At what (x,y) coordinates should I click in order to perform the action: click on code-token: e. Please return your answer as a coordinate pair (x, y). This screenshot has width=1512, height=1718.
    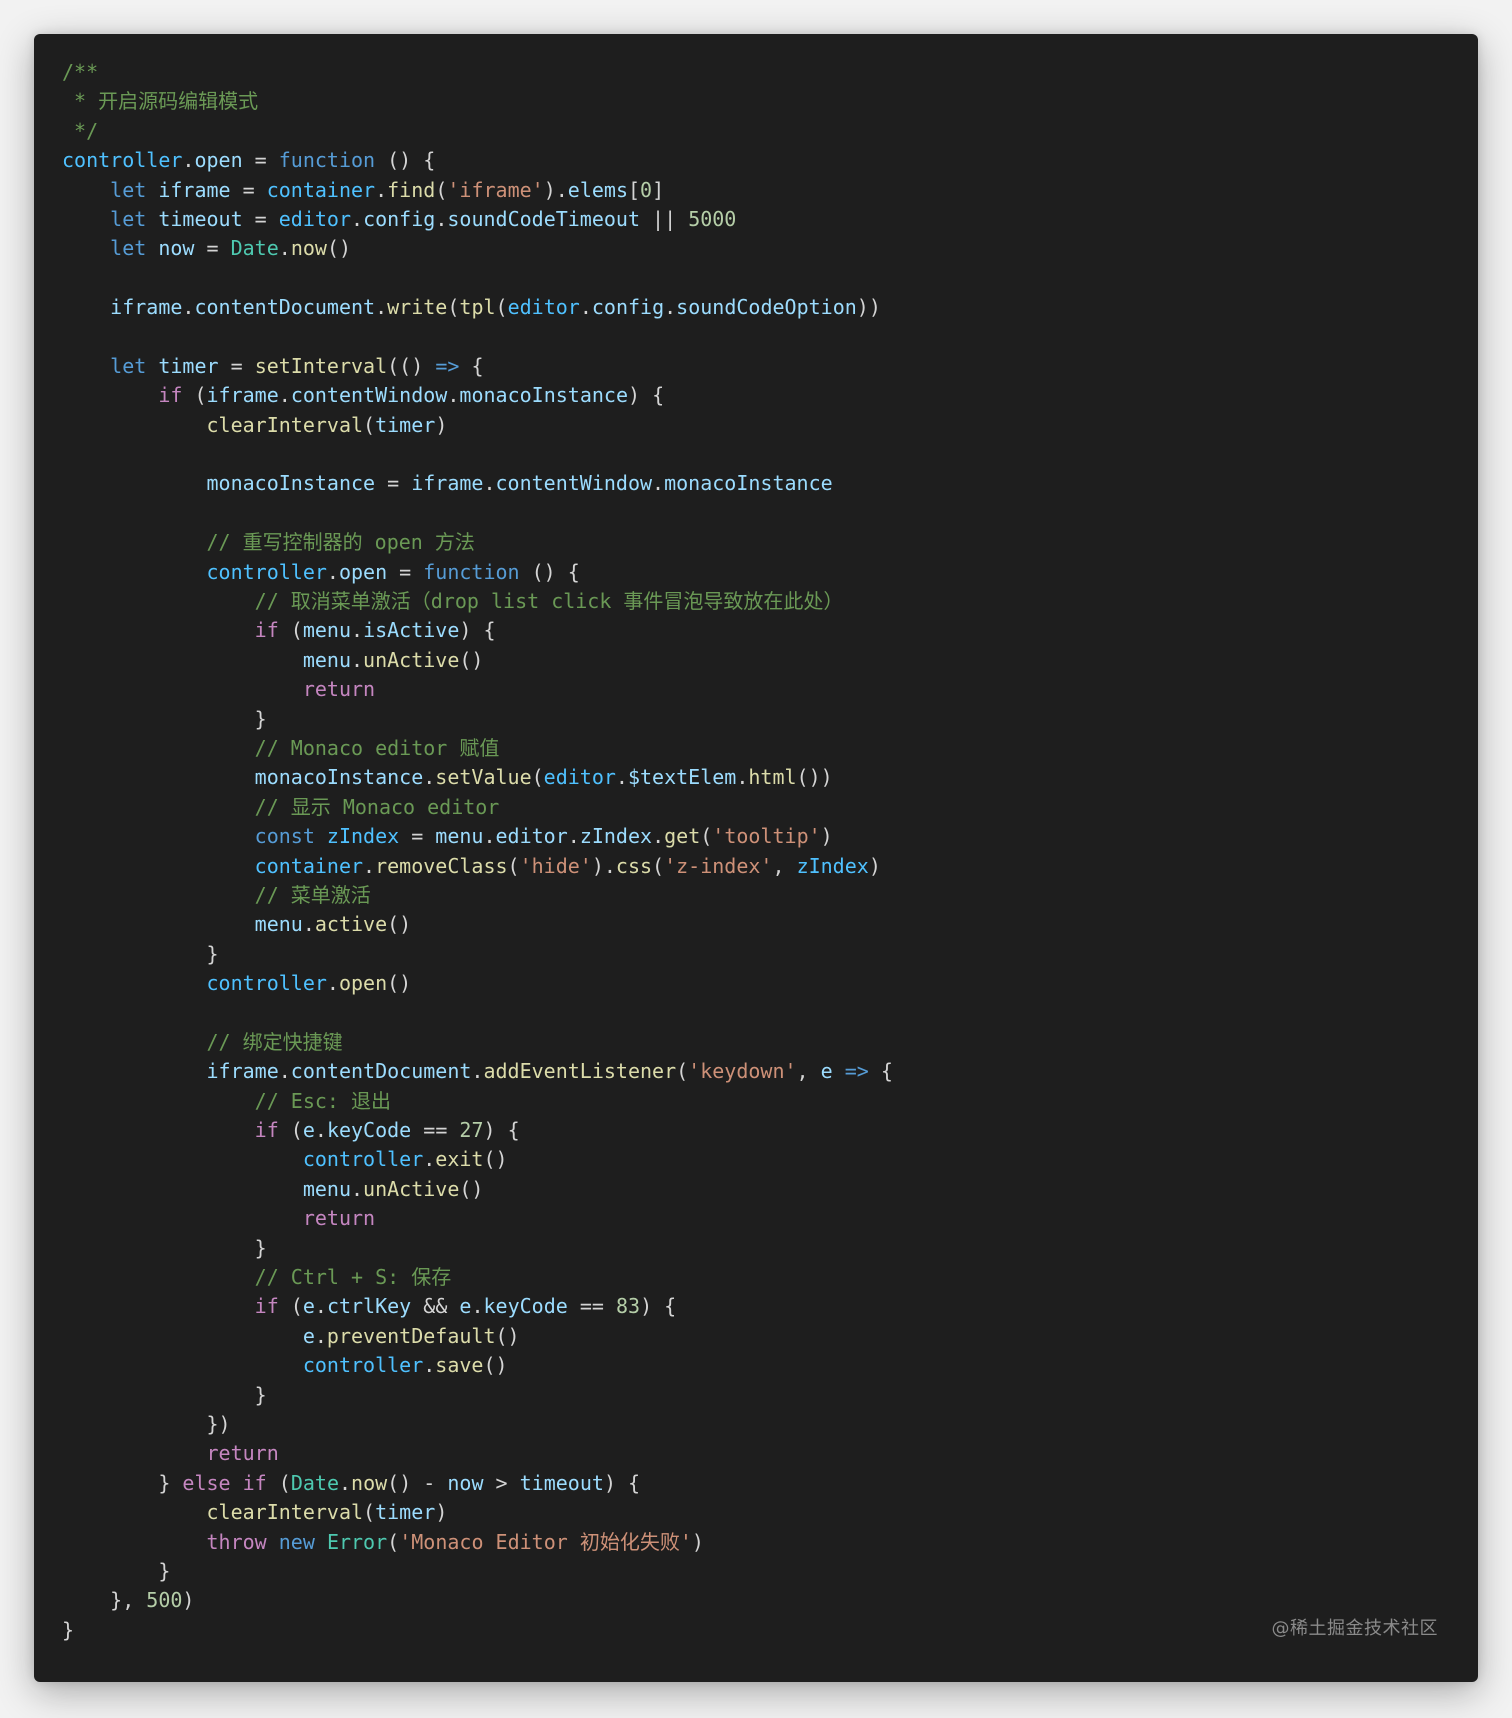
    Looking at the image, I should click on (308, 1306).